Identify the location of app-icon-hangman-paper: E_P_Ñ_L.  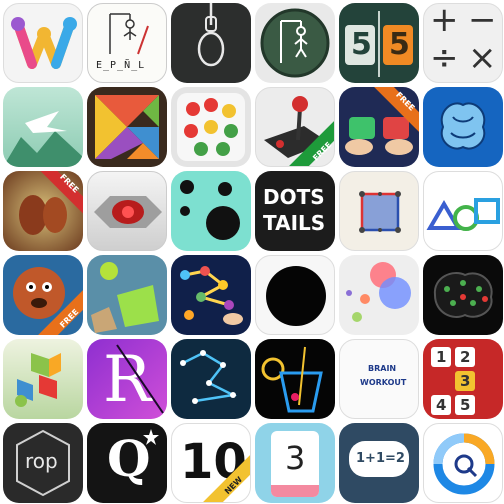
(127, 43).